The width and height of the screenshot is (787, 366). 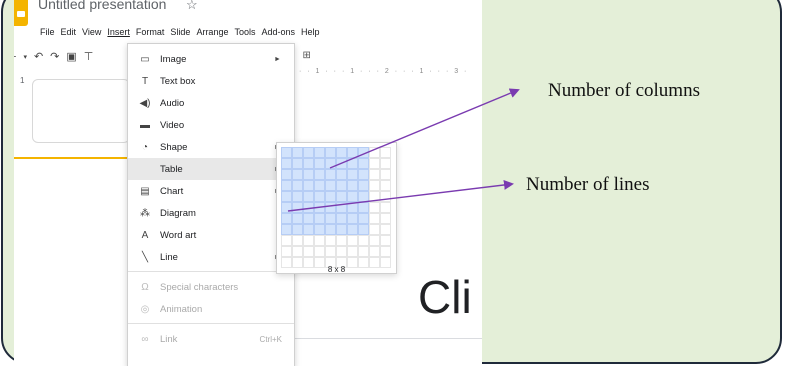 What do you see at coordinates (211, 257) in the screenshot?
I see `menu-item-line: ╲Line►` at bounding box center [211, 257].